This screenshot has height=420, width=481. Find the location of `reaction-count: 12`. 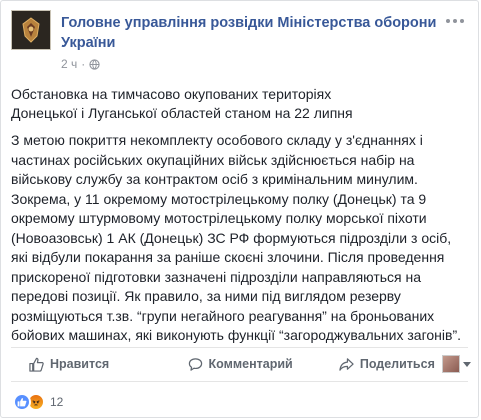

reaction-count: 12 is located at coordinates (57, 402).